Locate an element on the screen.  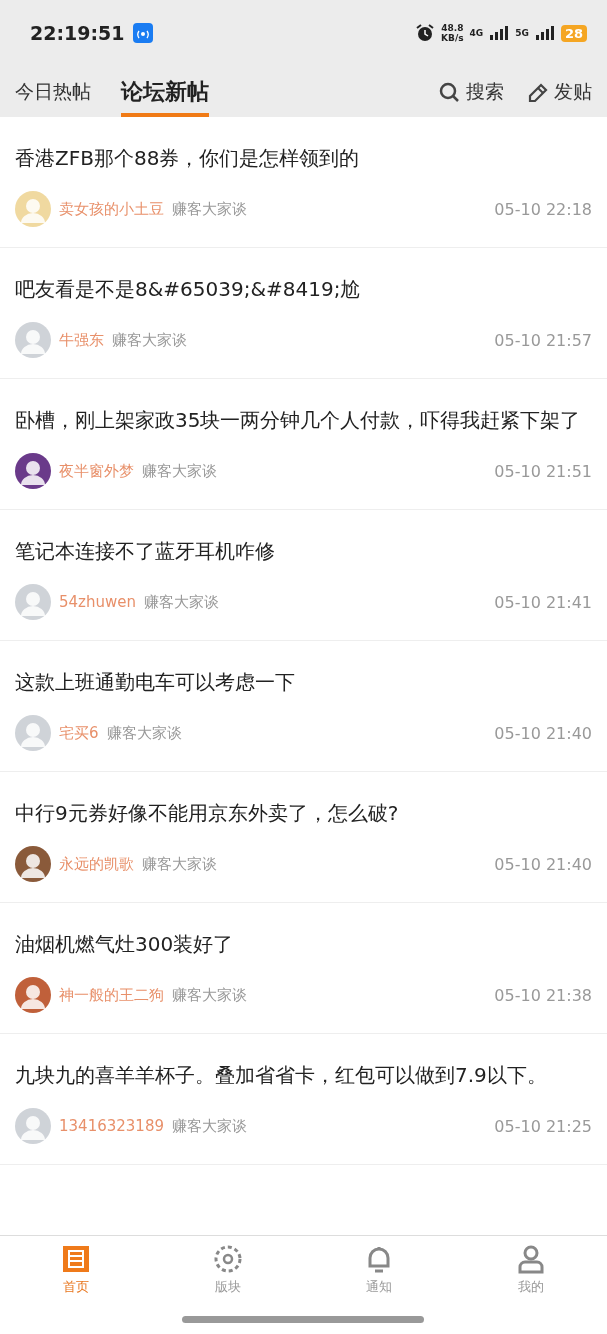
post-time: 05-10 21:57 is located at coordinates (543, 340).